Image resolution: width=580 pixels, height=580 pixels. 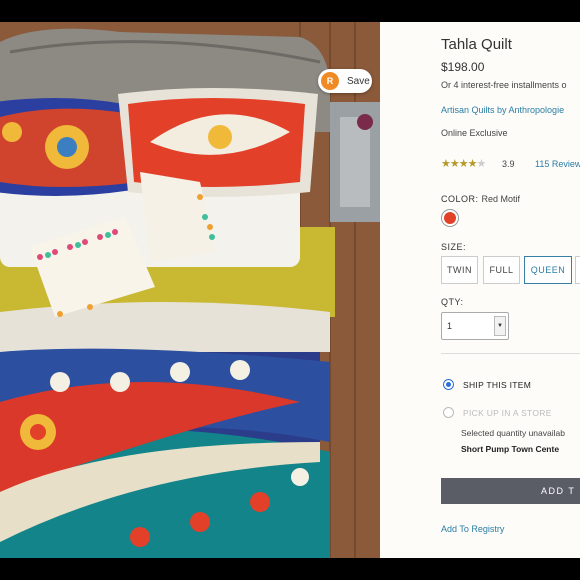 I want to click on product-price: $198.00, so click(x=463, y=67).